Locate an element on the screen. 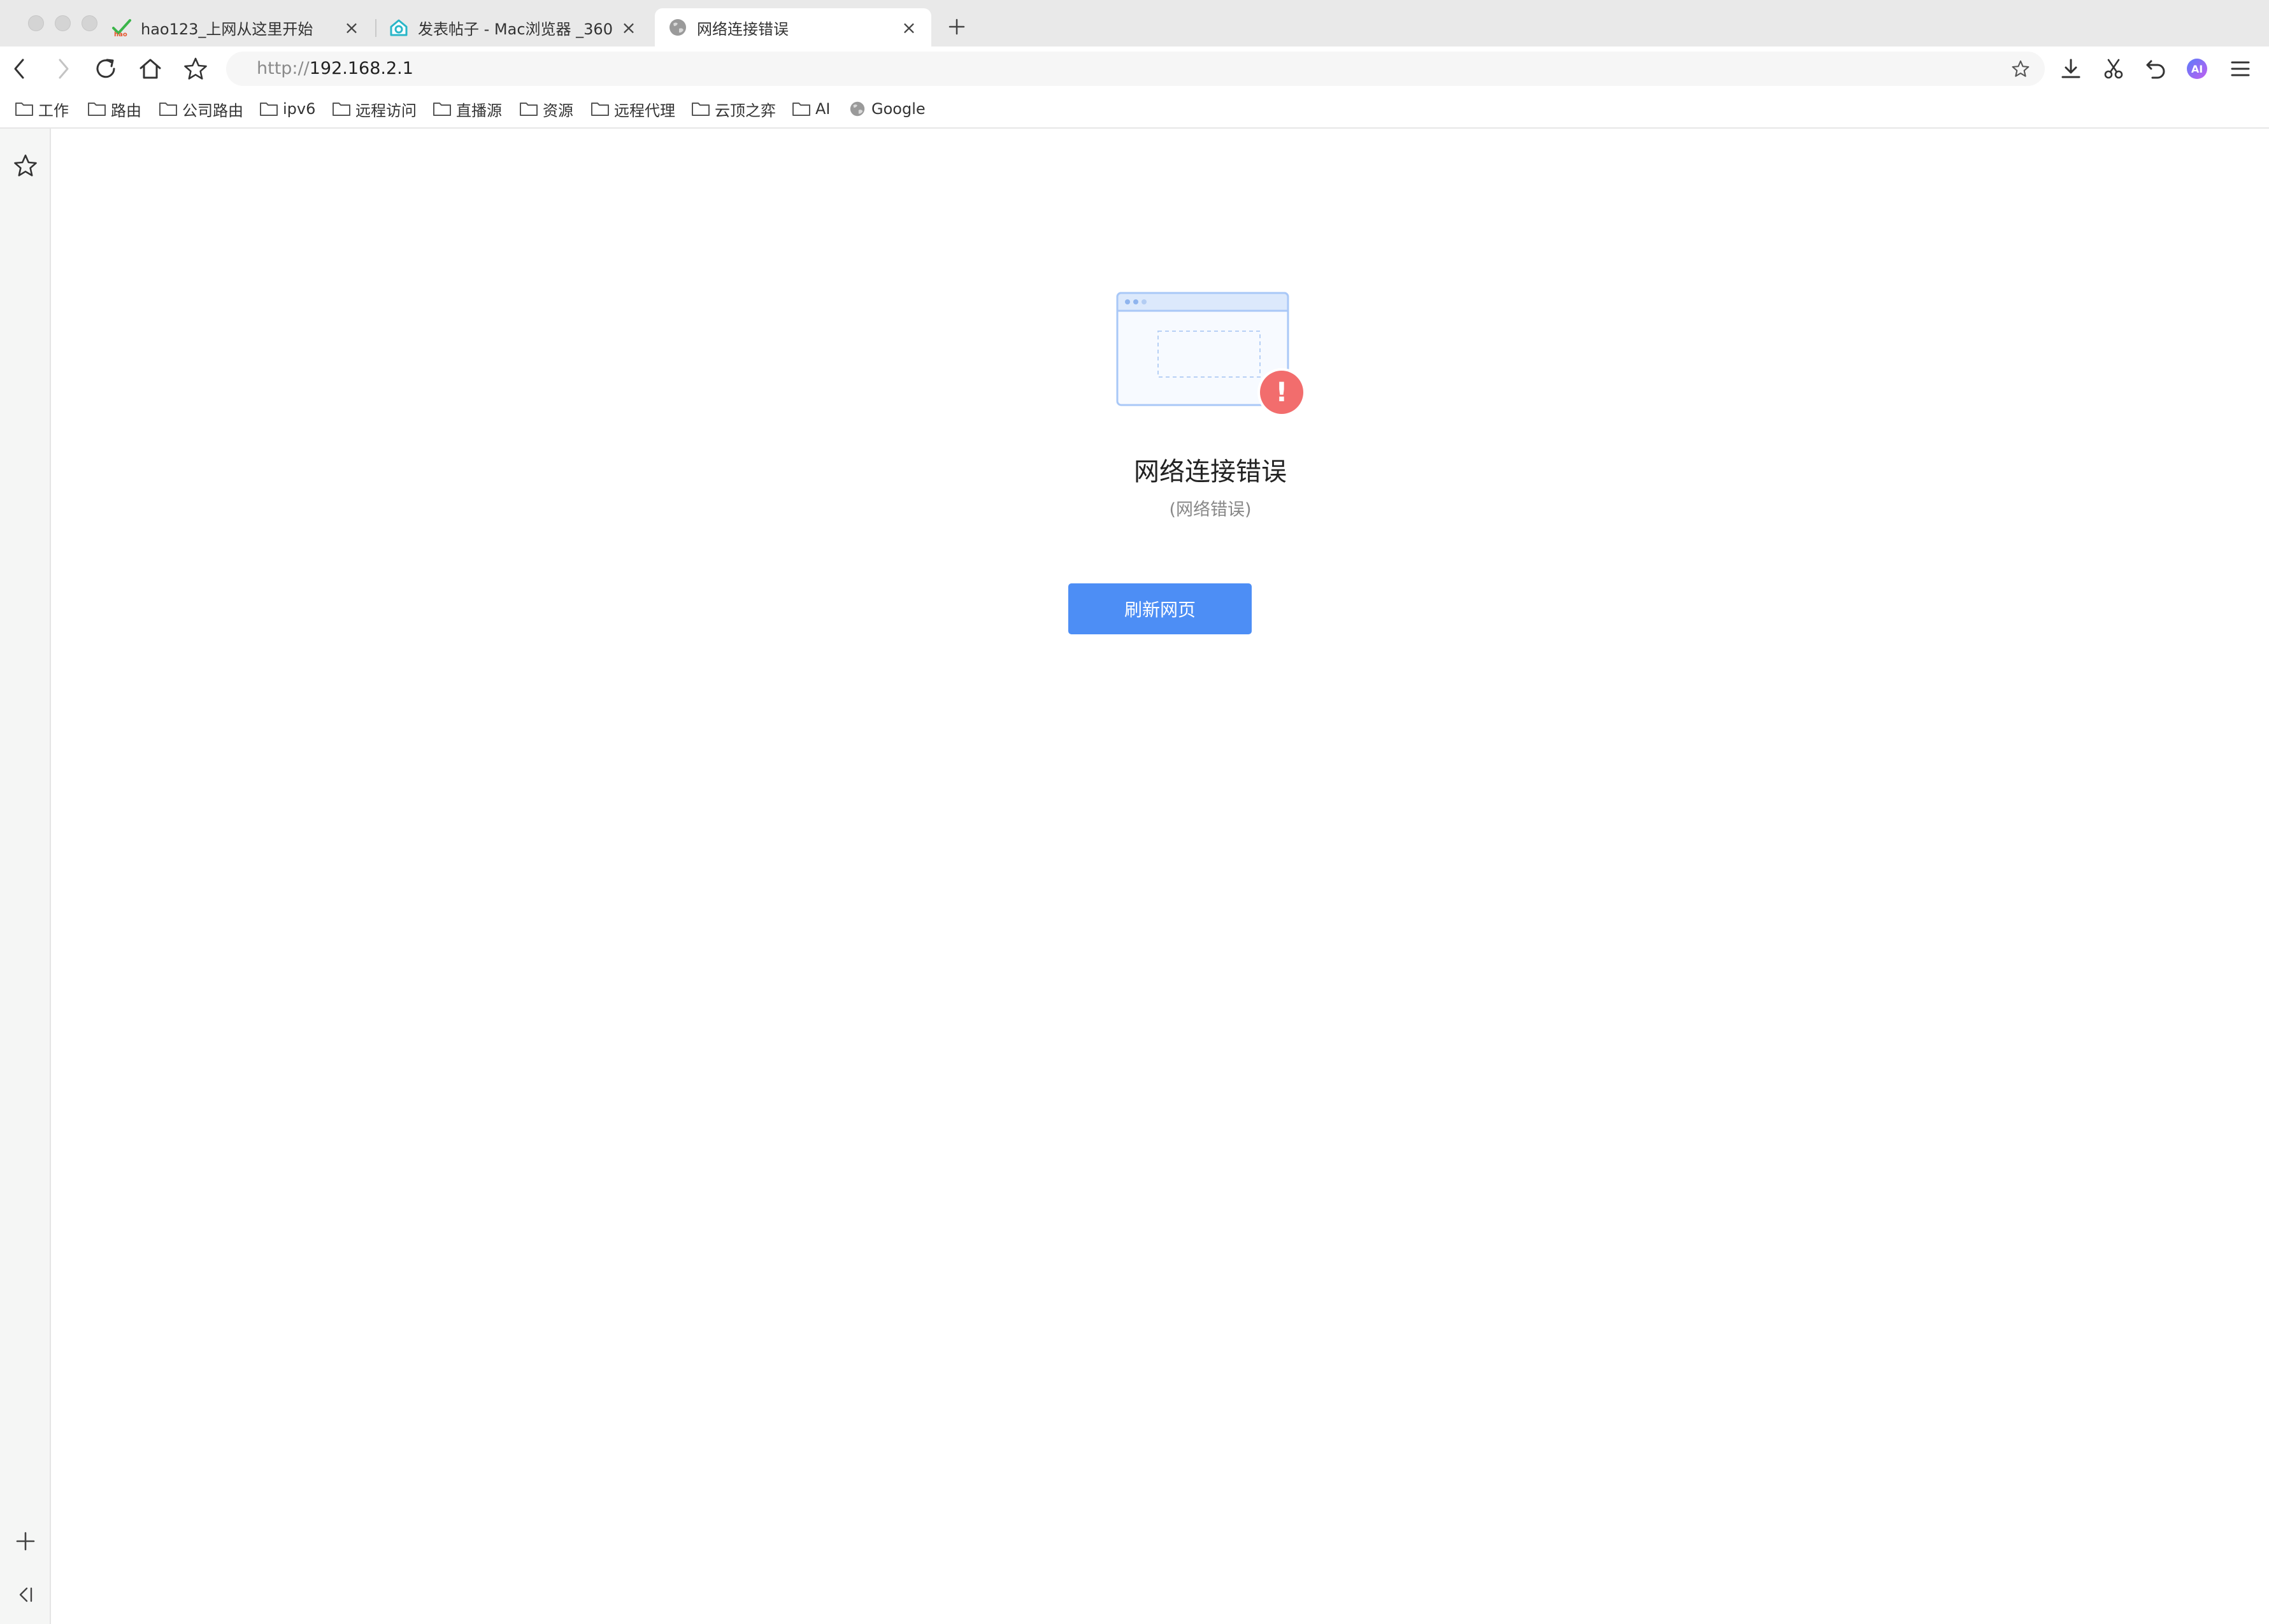 This screenshot has width=2269, height=1624. bookmark-folder-remote-proxy: 远程代理 is located at coordinates (632, 108).